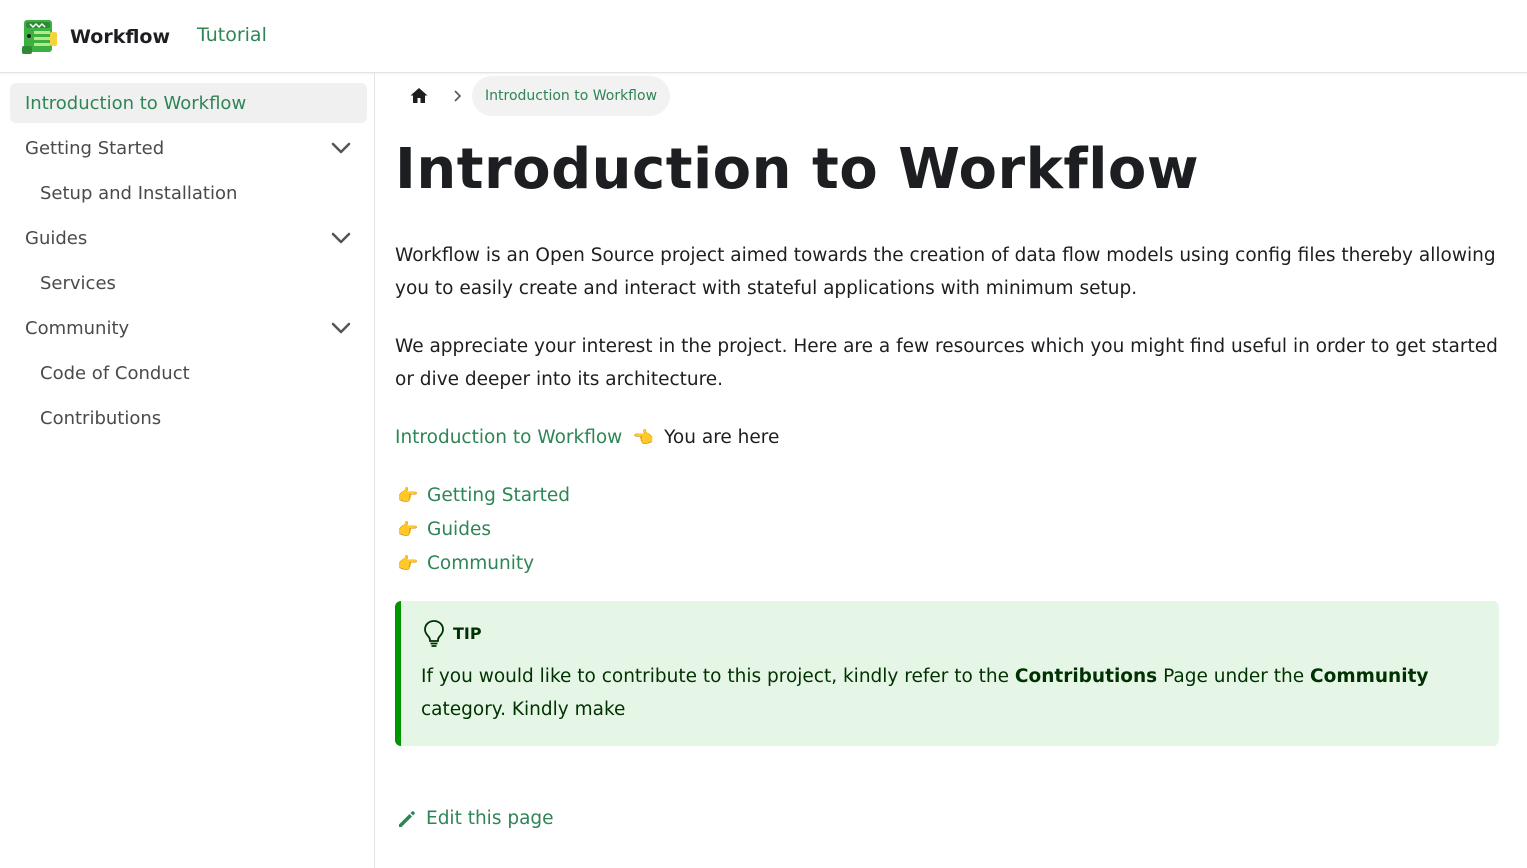  I want to click on sidebar-item-contributions: Contributions, so click(188, 418).